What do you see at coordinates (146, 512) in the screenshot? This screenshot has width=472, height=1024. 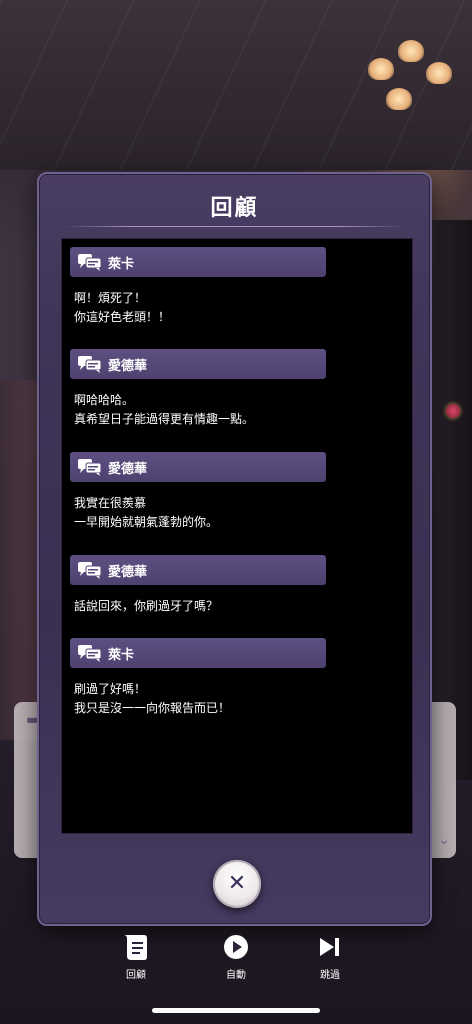 I see `dialogue-text: 我實在很羨慕 一早開始就朝氣蓬勃的你。` at bounding box center [146, 512].